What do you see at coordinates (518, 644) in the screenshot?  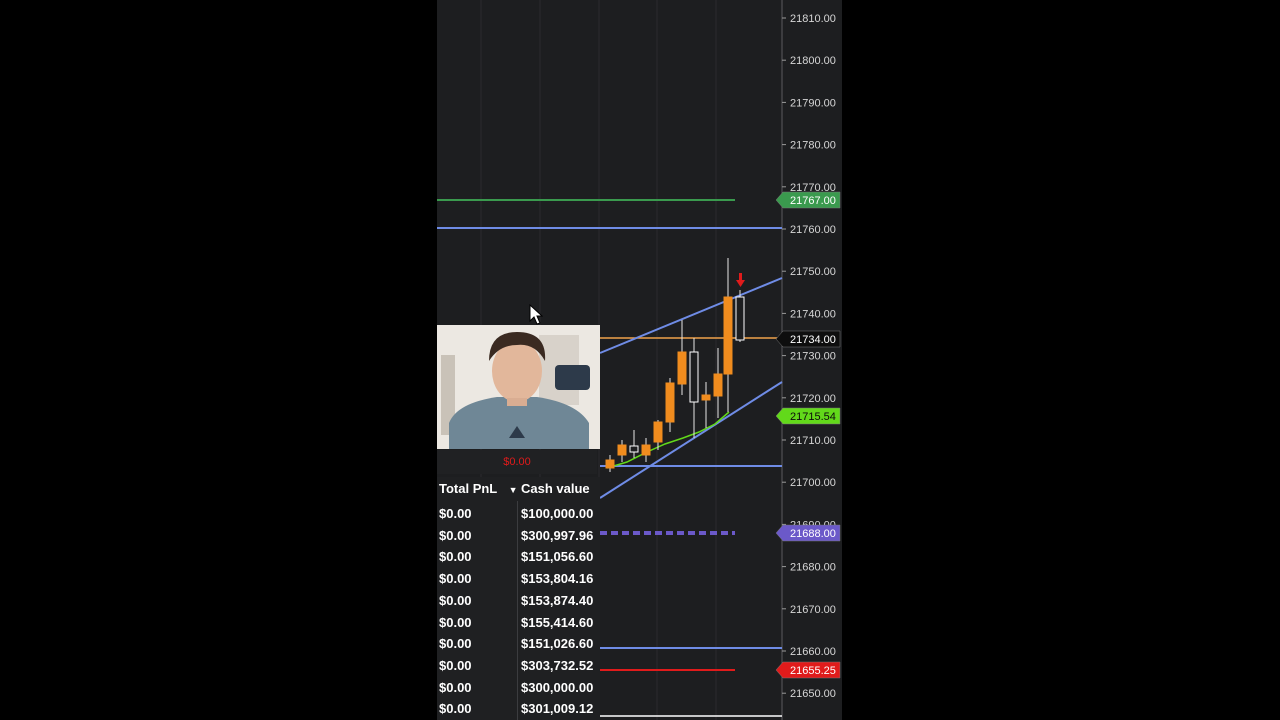 I see `account-row: $0.00 $151,026.60` at bounding box center [518, 644].